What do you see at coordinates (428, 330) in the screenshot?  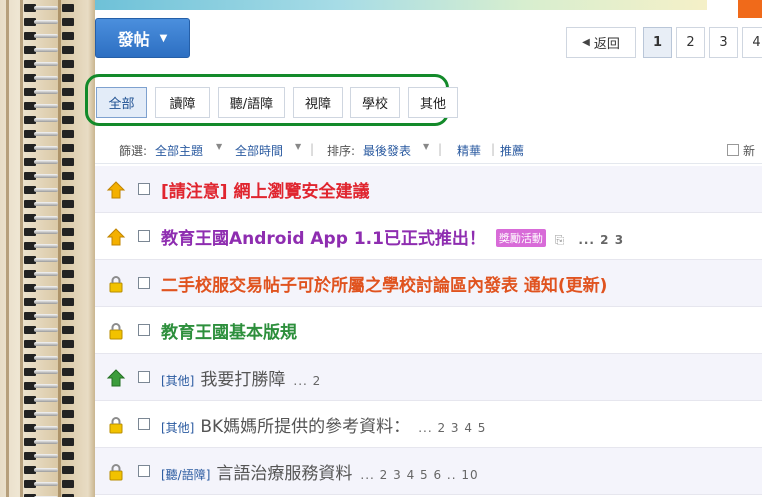 I see `thread-row: 教育王國基本版規` at bounding box center [428, 330].